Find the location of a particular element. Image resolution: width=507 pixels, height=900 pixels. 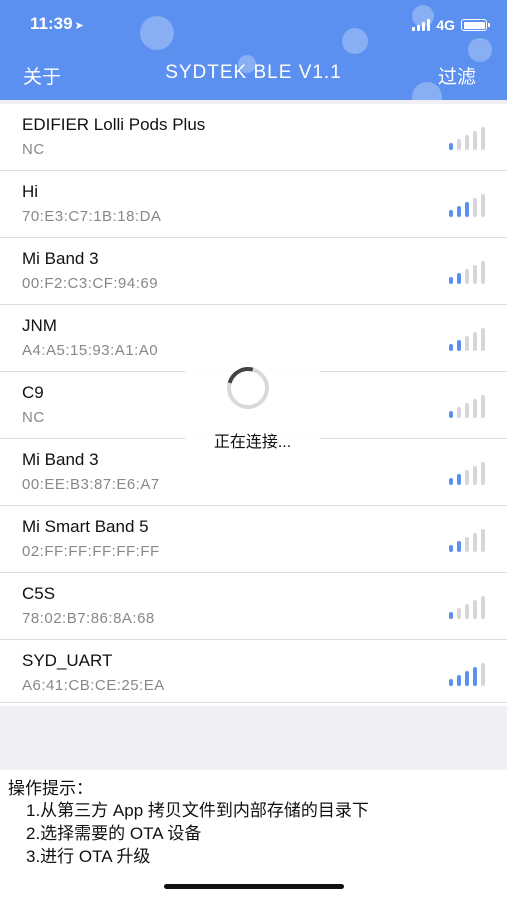

device-address: 70:E3:C7:1B:18:DA is located at coordinates (92, 216).